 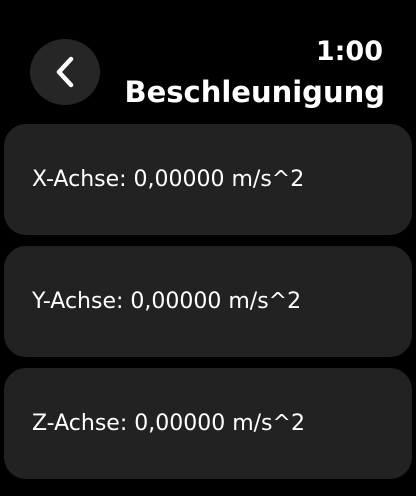 What do you see at coordinates (168, 179) in the screenshot?
I see `x-axis-reading: X-Achse: 0,00000 m/s^2` at bounding box center [168, 179].